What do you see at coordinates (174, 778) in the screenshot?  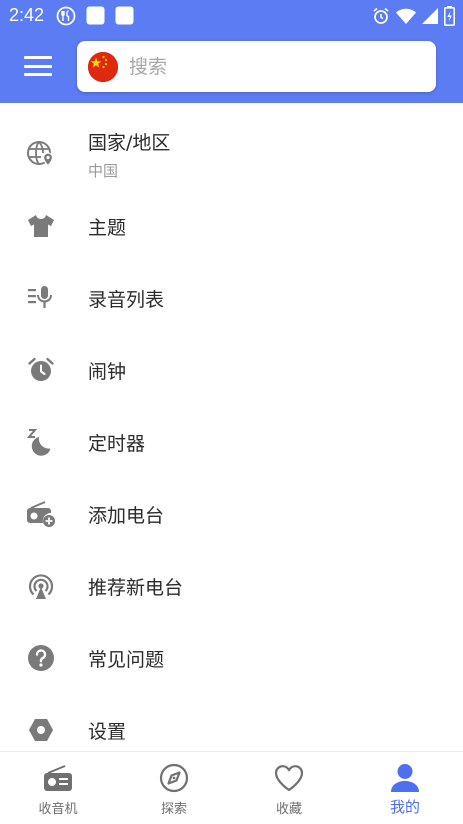 I see `compass-icon` at bounding box center [174, 778].